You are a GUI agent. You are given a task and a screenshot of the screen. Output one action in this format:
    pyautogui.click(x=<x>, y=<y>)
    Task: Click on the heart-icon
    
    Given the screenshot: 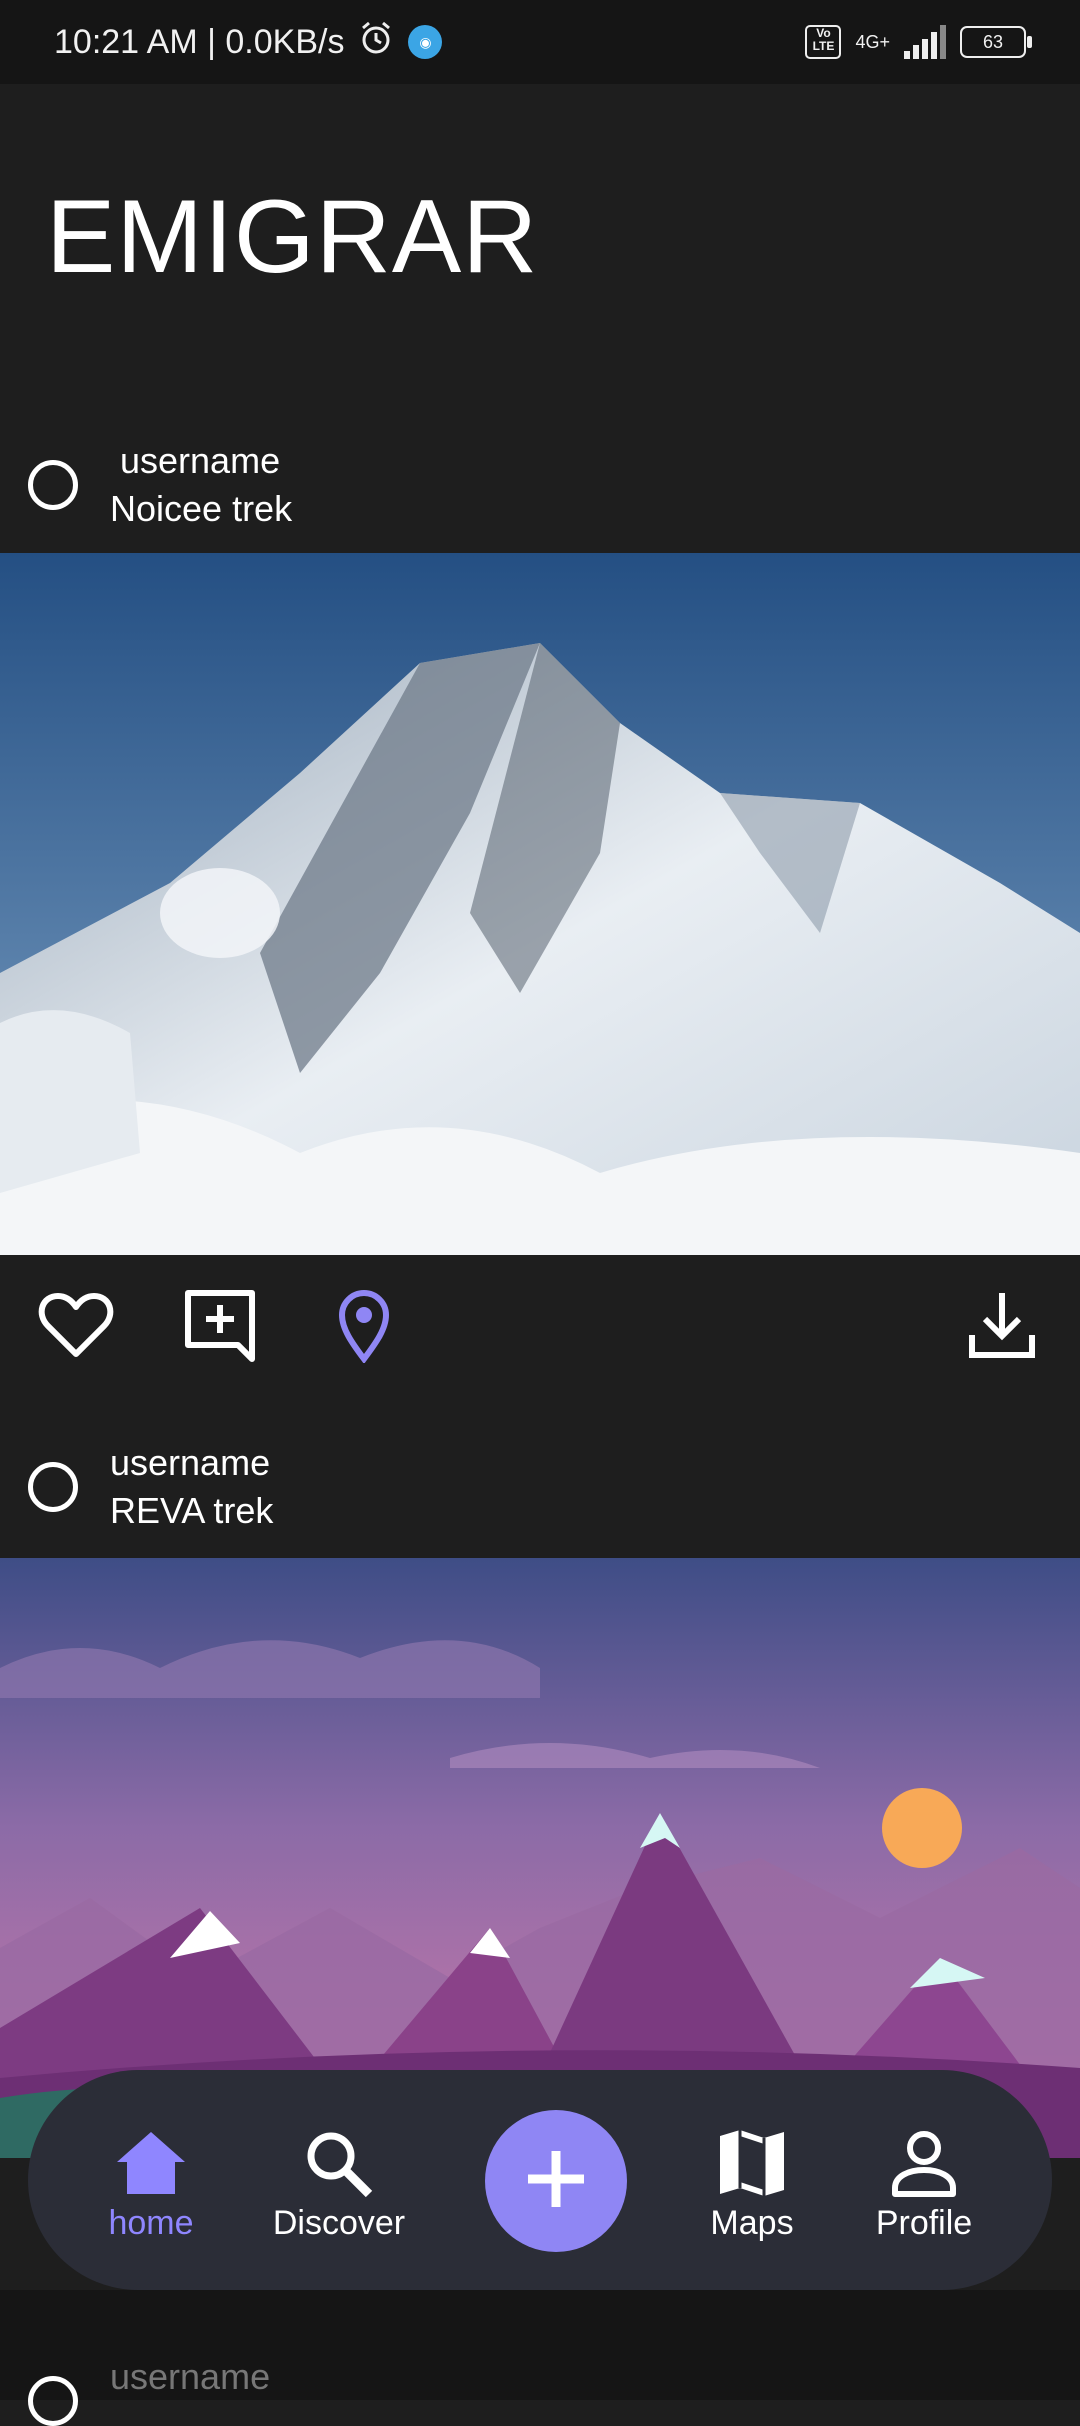 What is the action you would take?
    pyautogui.click(x=76, y=1325)
    